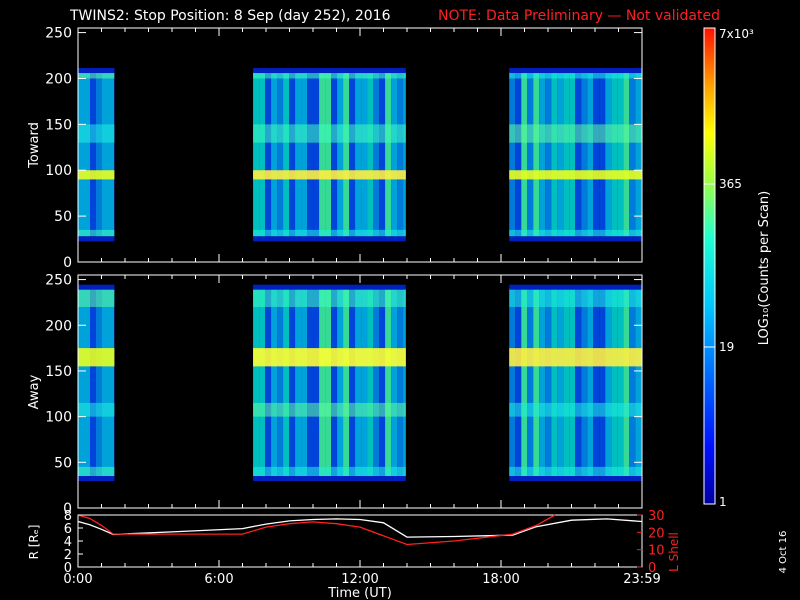 The height and width of the screenshot is (600, 800). Describe the element at coordinates (34, 145) in the screenshot. I see `toward-ylabel: Toward` at that location.